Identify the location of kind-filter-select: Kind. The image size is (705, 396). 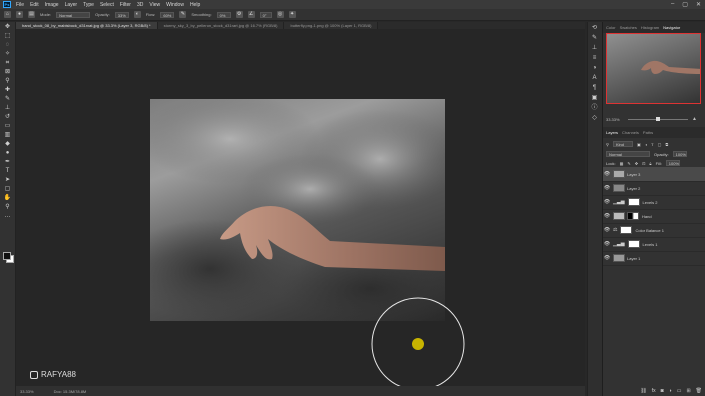
(622, 144).